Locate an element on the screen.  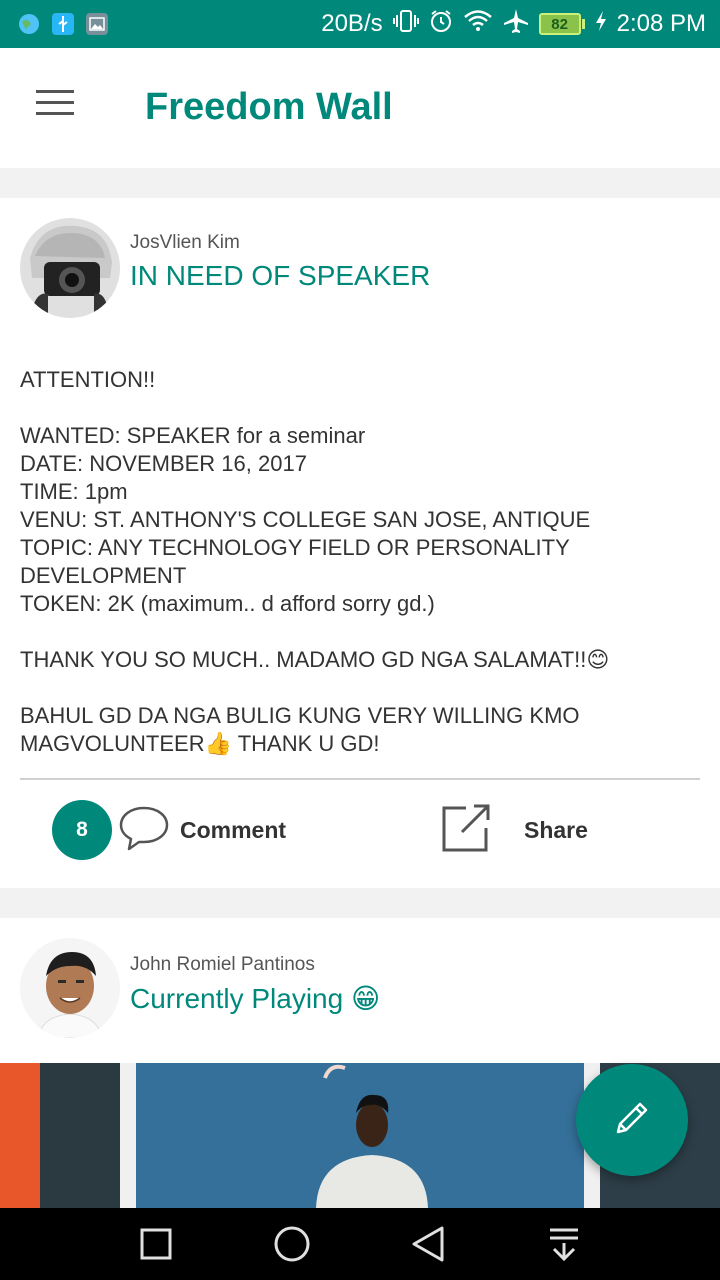
alarm-icon is located at coordinates (441, 24).